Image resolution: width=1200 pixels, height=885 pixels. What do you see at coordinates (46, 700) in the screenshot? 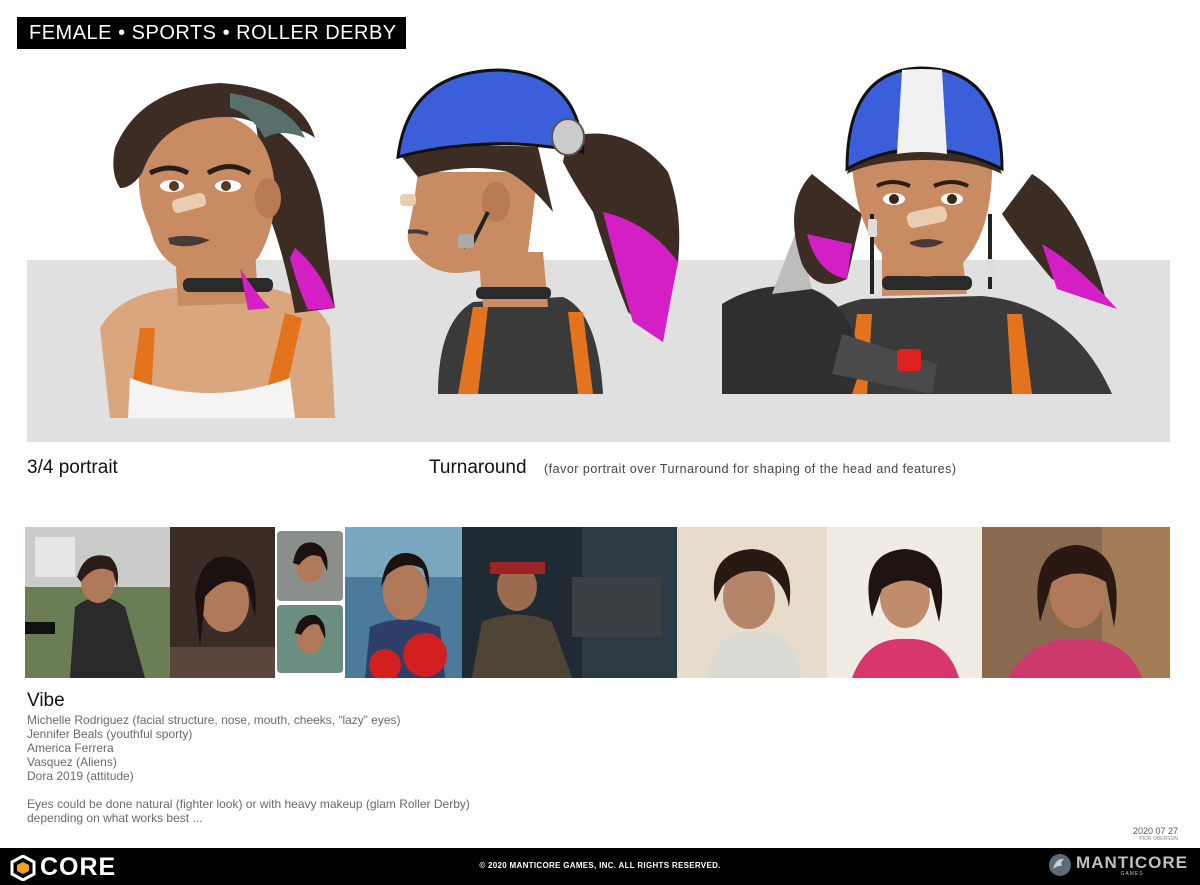
I see `vibe-title: Vibe` at bounding box center [46, 700].